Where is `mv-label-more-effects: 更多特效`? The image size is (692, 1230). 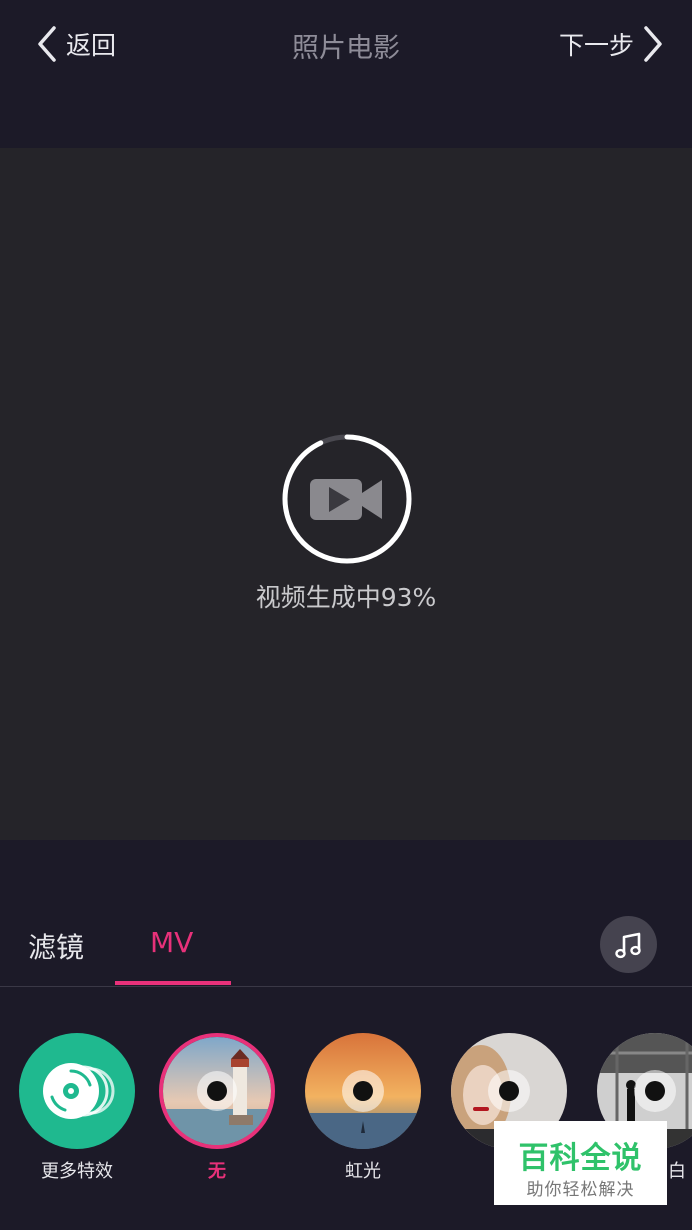 mv-label-more-effects: 更多特效 is located at coordinates (77, 1171).